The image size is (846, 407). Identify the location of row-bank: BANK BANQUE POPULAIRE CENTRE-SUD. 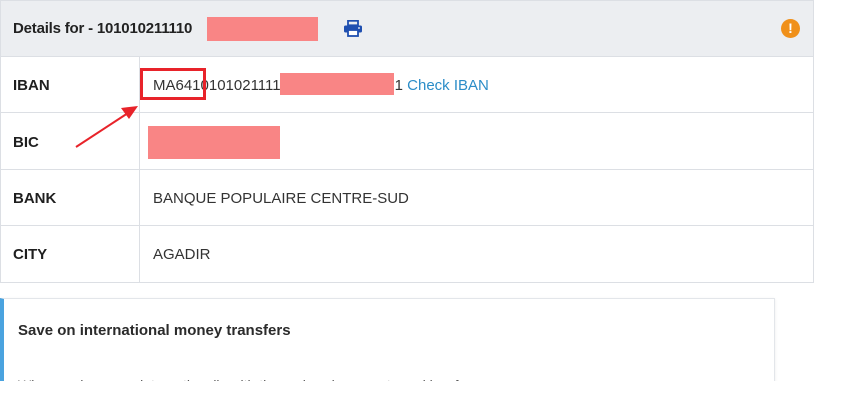
(407, 198).